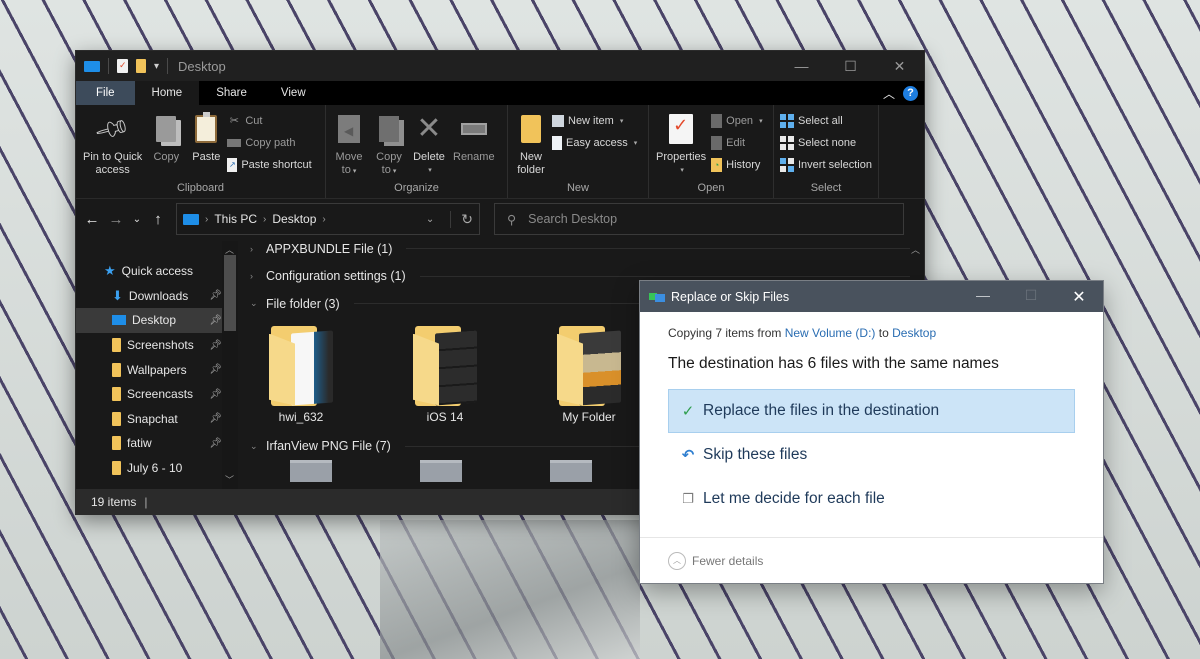 The image size is (1200, 659). Describe the element at coordinates (235, 219) in the screenshot. I see `breadcrumb-this-pc: This PC` at that location.